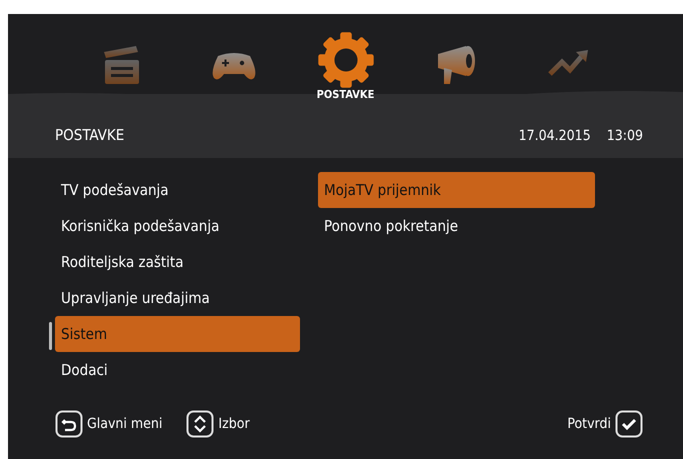  What do you see at coordinates (624, 136) in the screenshot?
I see `time-text: 13:09` at bounding box center [624, 136].